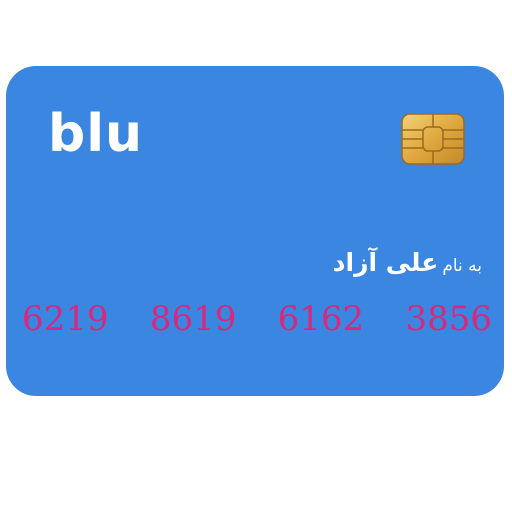 This screenshot has height=512, width=512. I want to click on emv-chip-icon, so click(433, 139).